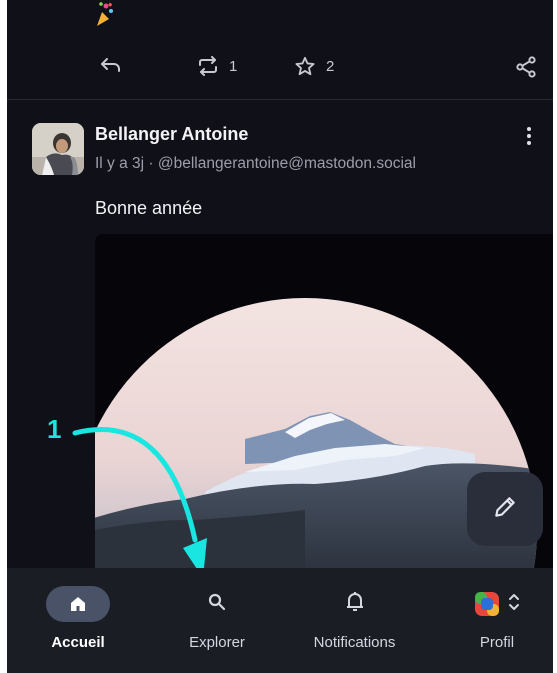 The height and width of the screenshot is (673, 557). I want to click on pencil-icon, so click(505, 509).